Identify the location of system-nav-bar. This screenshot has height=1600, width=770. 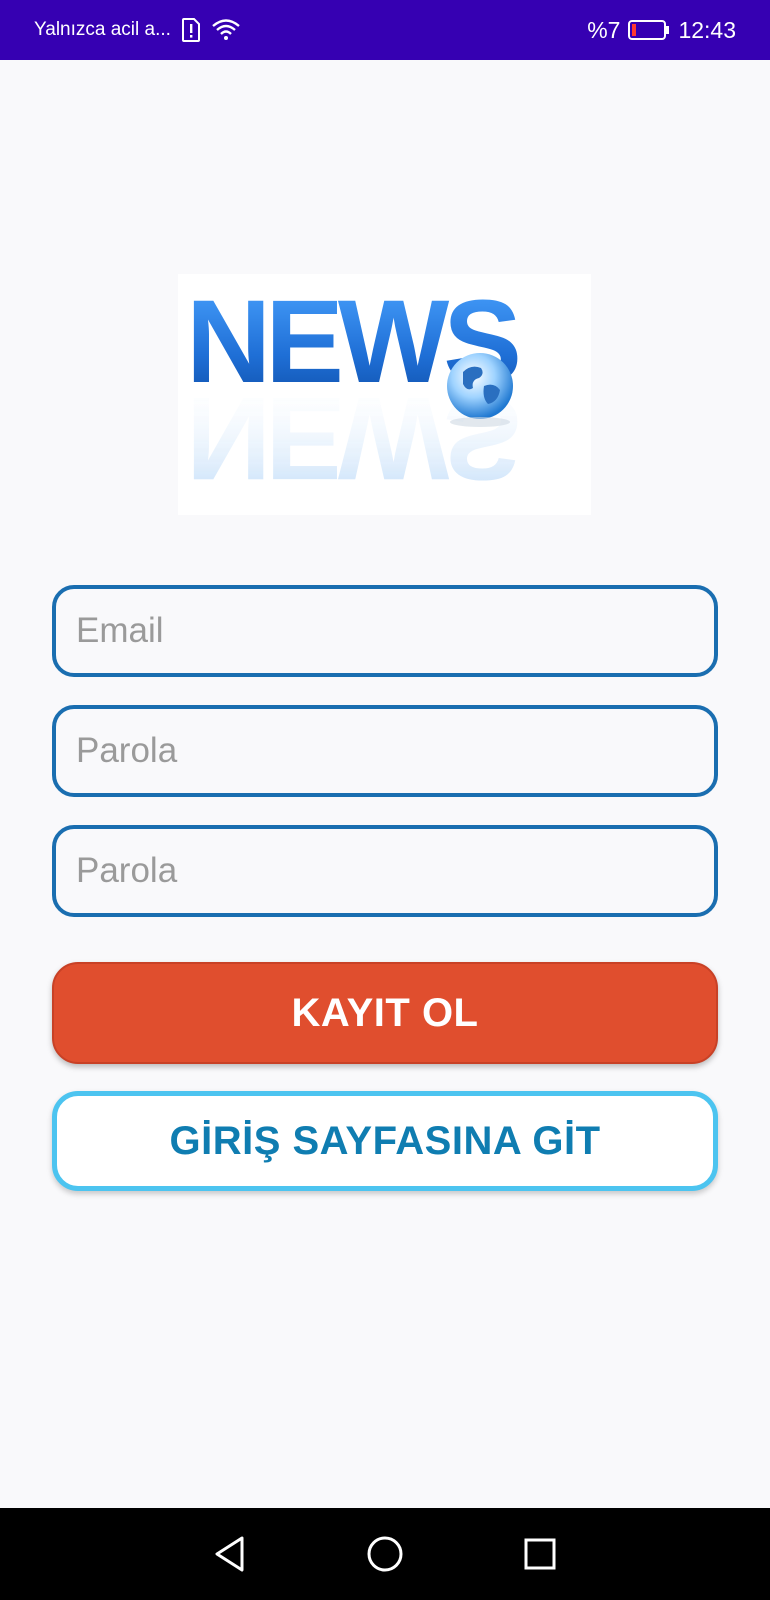
(385, 1554).